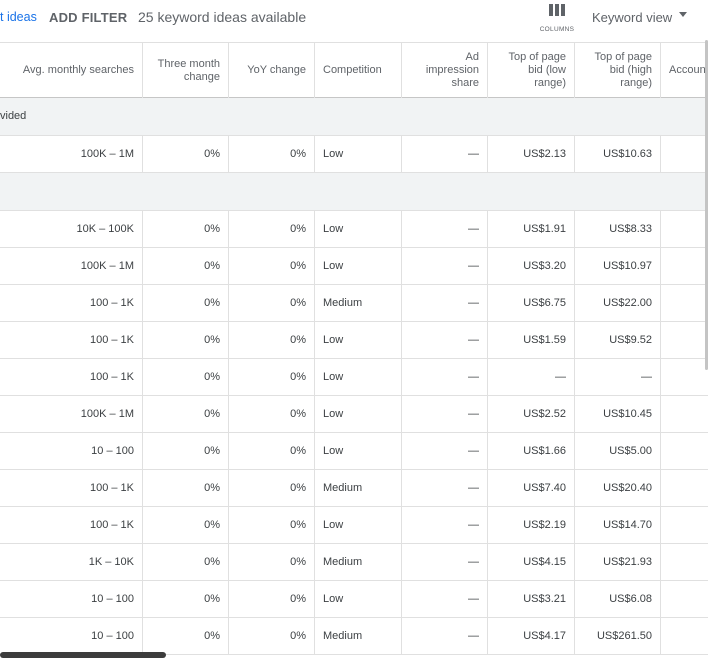 The width and height of the screenshot is (708, 658). What do you see at coordinates (557, 19) in the screenshot?
I see `columns-button: COLUMNS` at bounding box center [557, 19].